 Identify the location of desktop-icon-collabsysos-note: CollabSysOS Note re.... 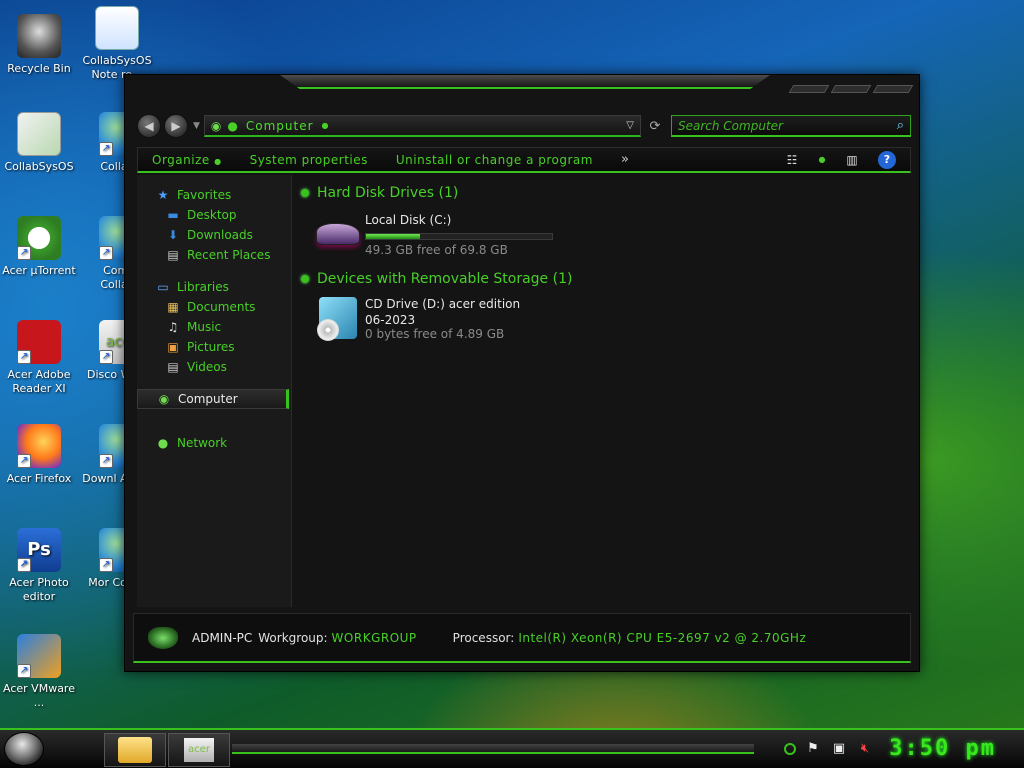
(117, 44).